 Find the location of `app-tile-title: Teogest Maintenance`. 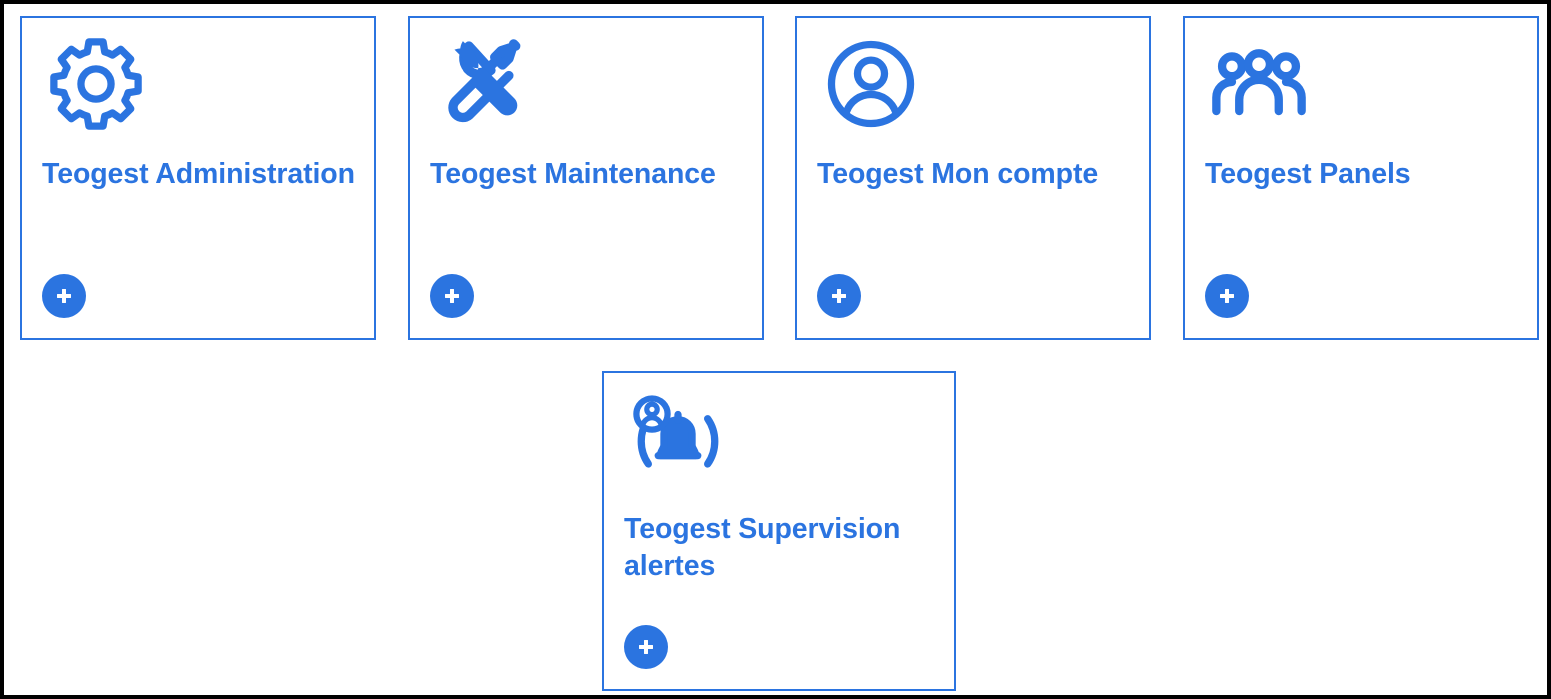

app-tile-title: Teogest Maintenance is located at coordinates (573, 174).